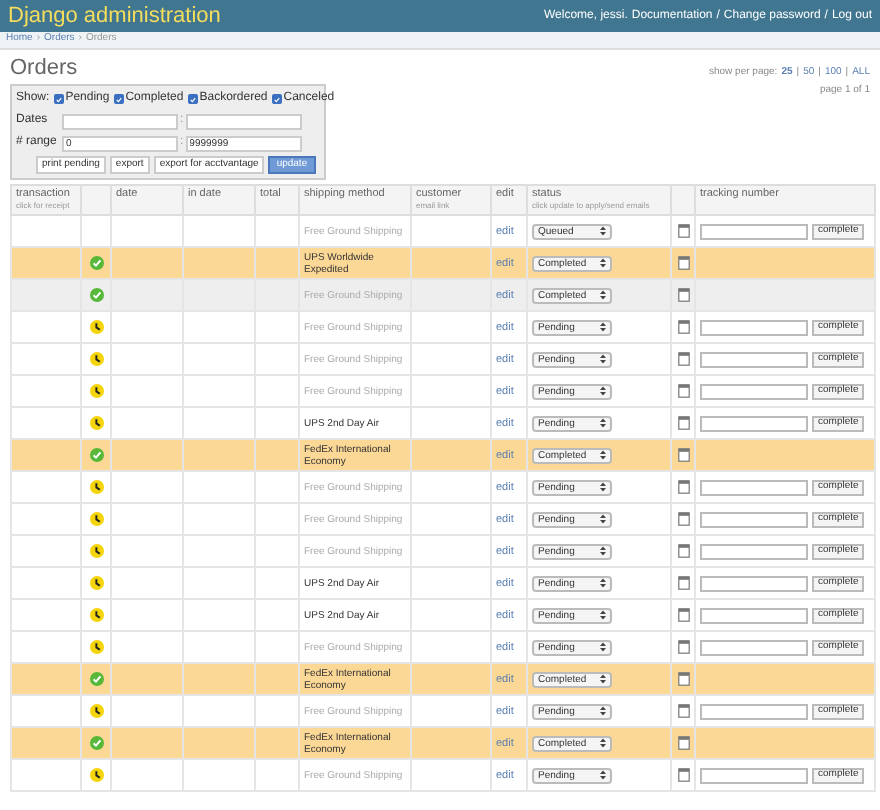 The width and height of the screenshot is (880, 810). Describe the element at coordinates (45, 69) in the screenshot. I see `page-title: Orders` at that location.